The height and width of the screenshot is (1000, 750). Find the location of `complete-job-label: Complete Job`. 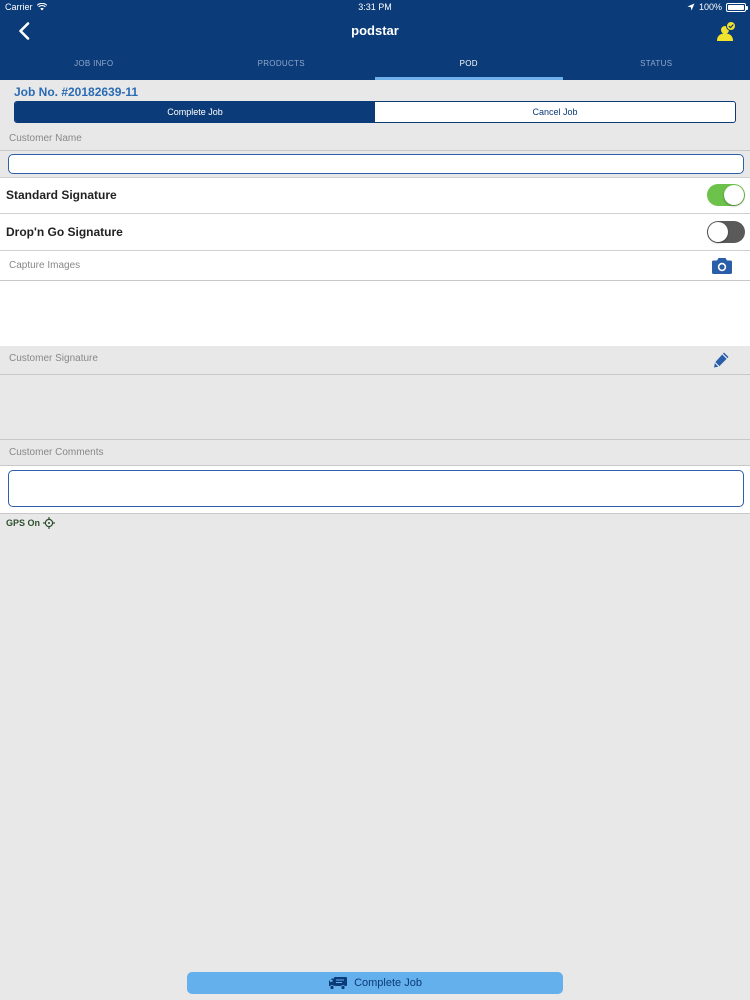

complete-job-label: Complete Job is located at coordinates (388, 983).